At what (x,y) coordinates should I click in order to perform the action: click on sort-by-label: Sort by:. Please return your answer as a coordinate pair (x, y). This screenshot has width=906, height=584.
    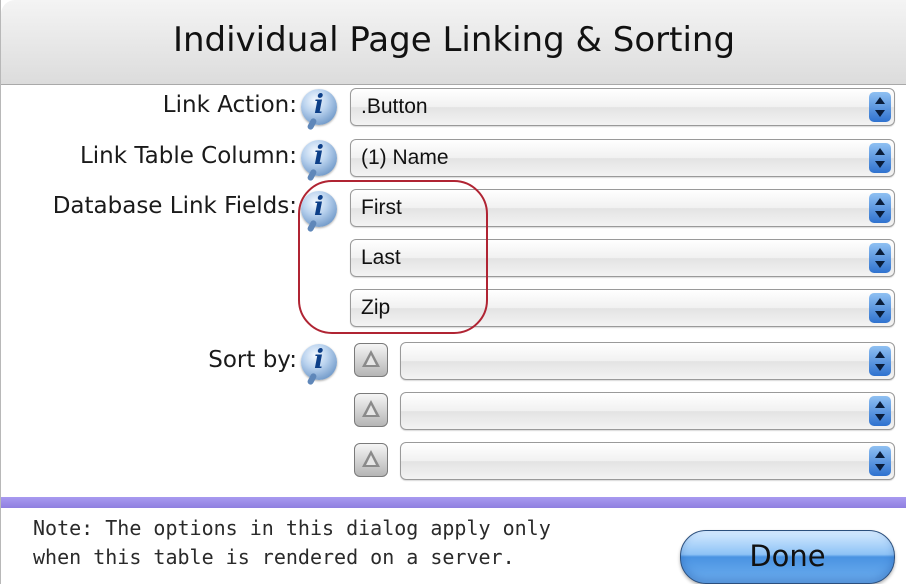
    Looking at the image, I should click on (252, 360).